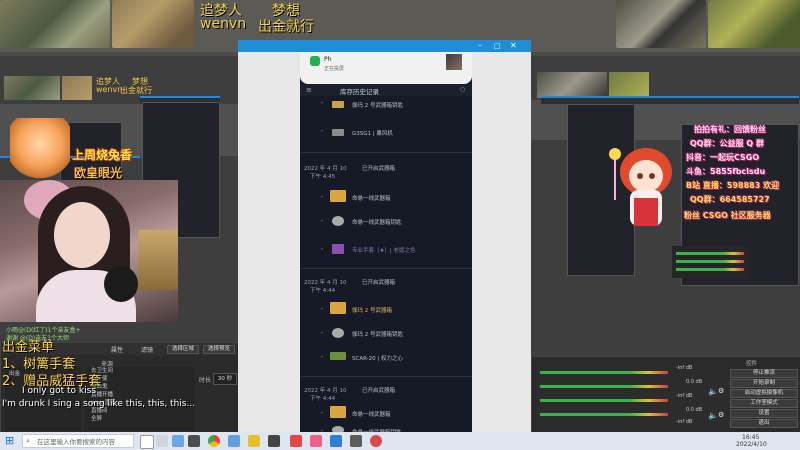 This screenshot has height=450, width=800. I want to click on history-item: 命悬一线武器箱钥匙, so click(377, 222).